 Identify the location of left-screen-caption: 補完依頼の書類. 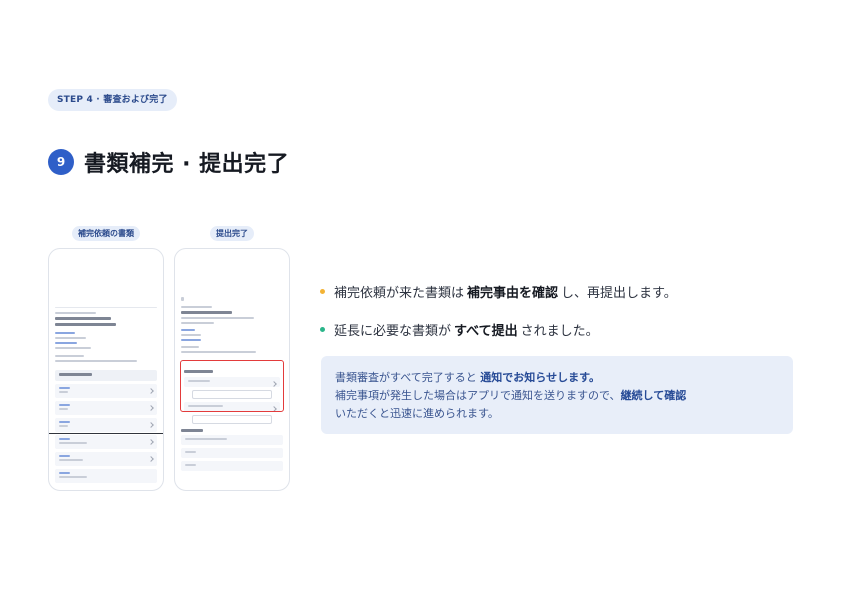
(106, 233).